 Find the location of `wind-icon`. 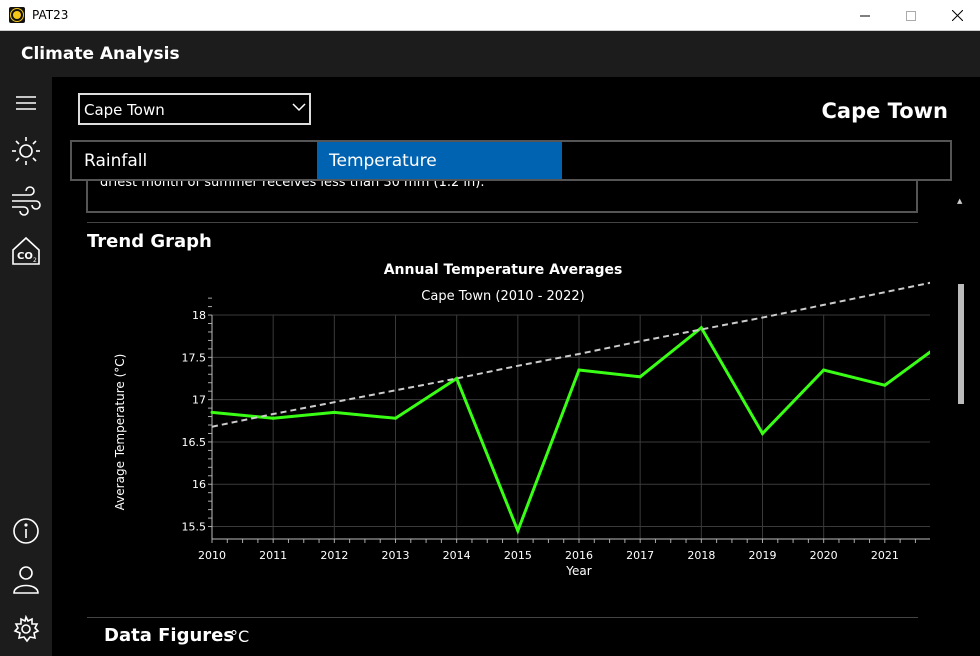

wind-icon is located at coordinates (26, 201).